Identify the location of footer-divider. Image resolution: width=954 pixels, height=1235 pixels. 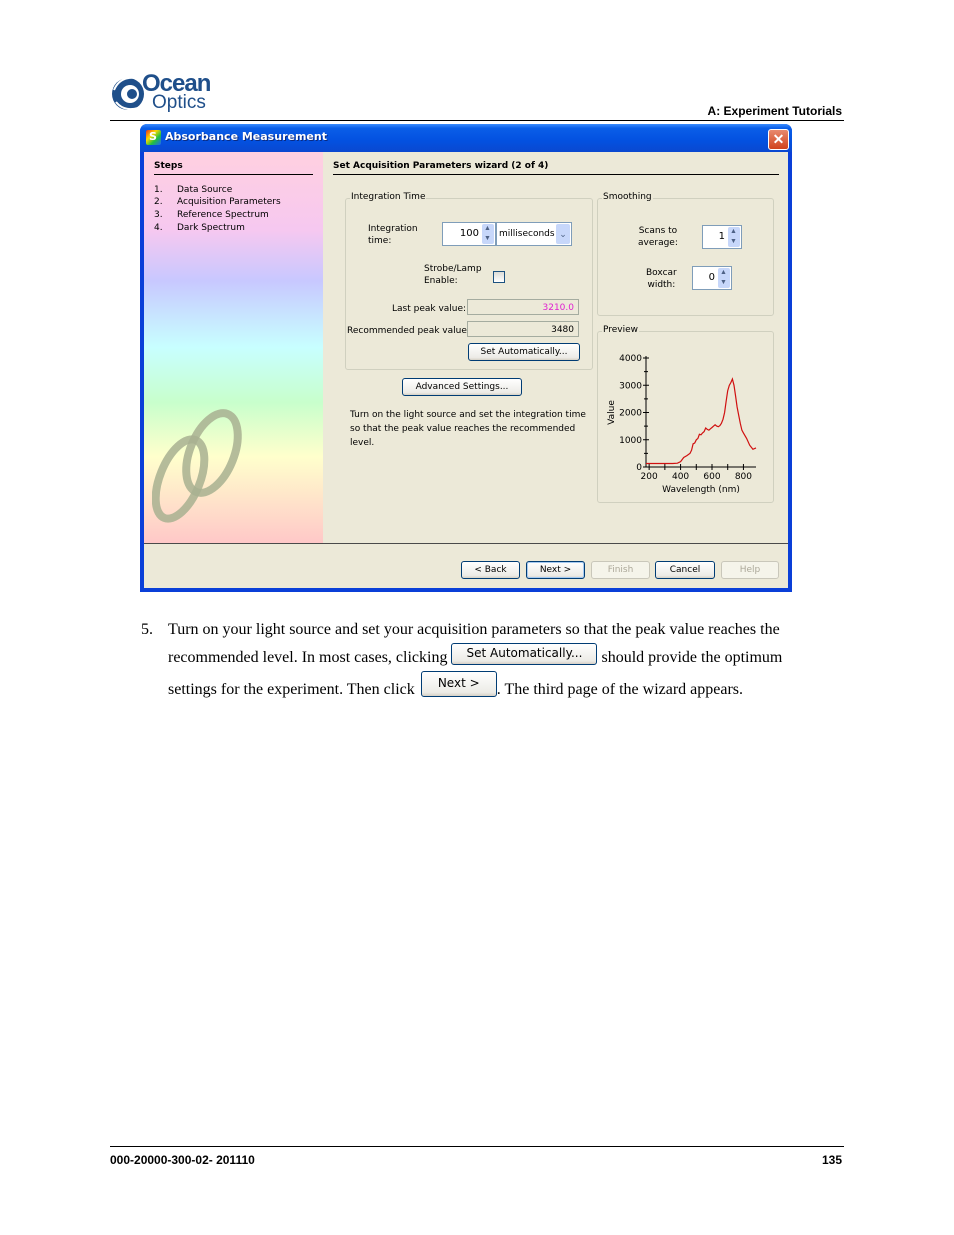
(477, 1146).